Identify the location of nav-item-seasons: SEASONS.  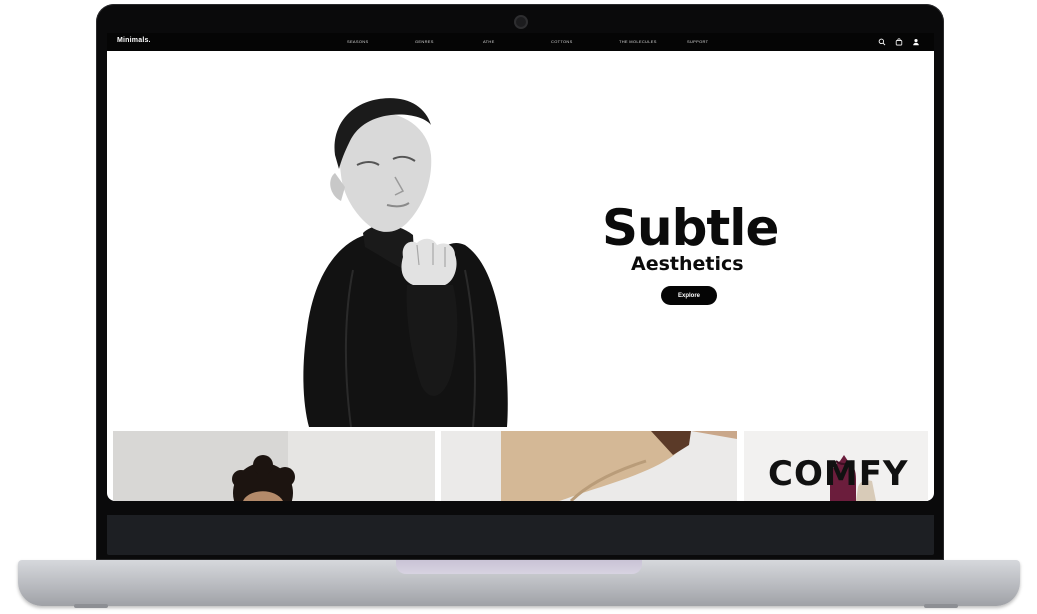
(381, 41).